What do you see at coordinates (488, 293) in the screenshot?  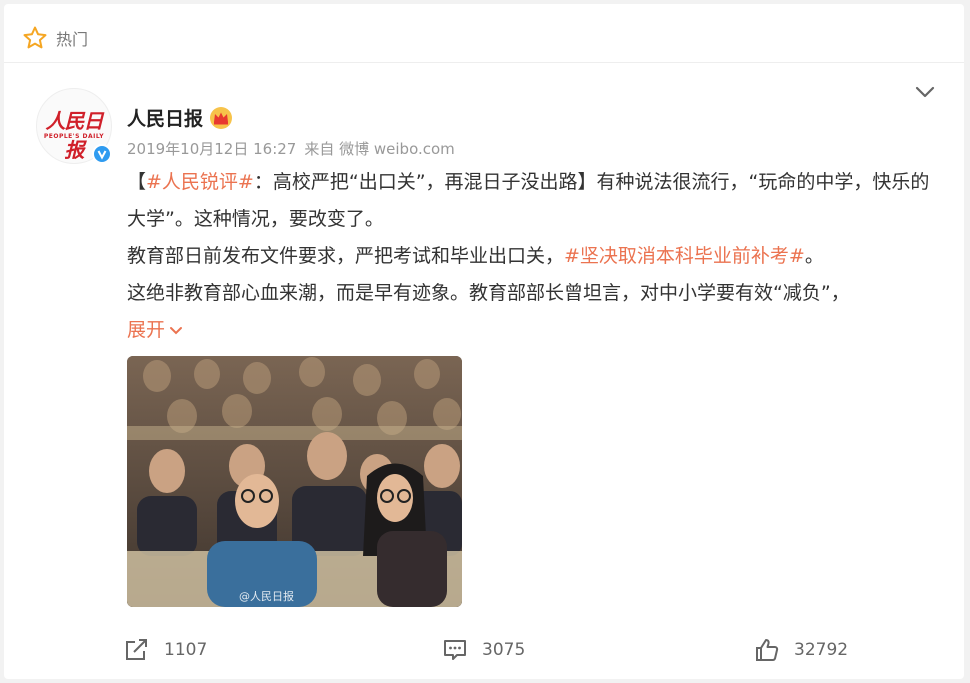 I see `post-paragraph-3: 这绝非教育部心血来潮，而是早有迹象。教育部部长曾坦言，对中小学要有效“减负”，` at bounding box center [488, 293].